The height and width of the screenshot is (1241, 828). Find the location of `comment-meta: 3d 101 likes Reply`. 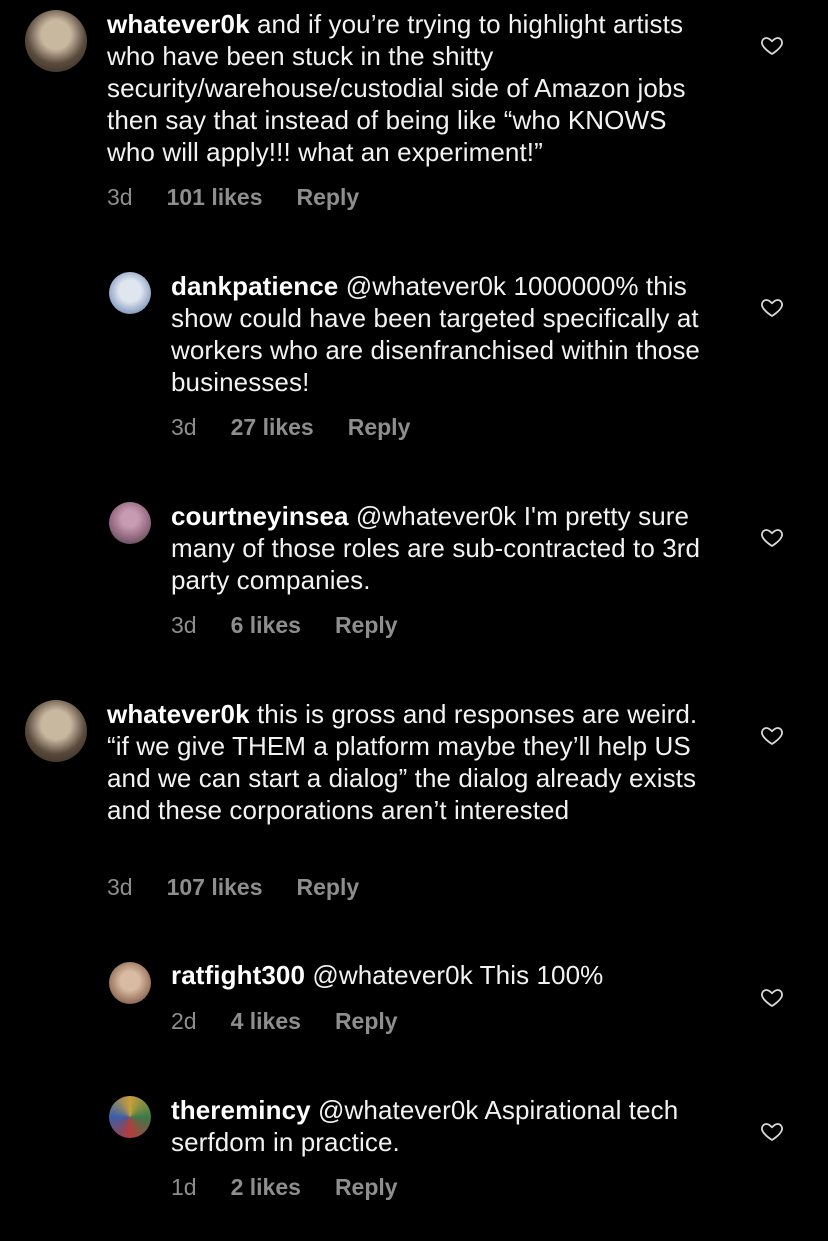

comment-meta: 3d 101 likes Reply is located at coordinates (233, 197).